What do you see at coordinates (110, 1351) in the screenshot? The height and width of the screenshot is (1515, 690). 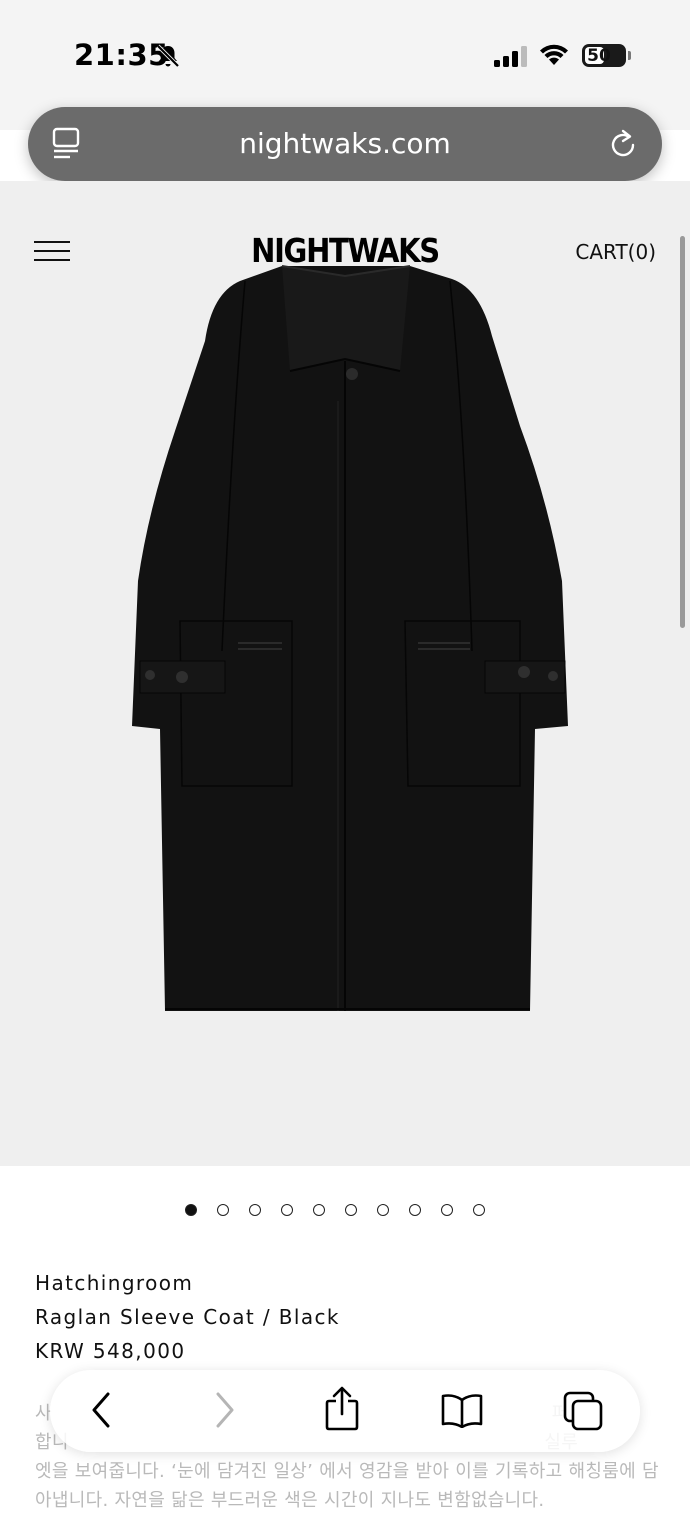 I see `product-price: KRW 548,000` at bounding box center [110, 1351].